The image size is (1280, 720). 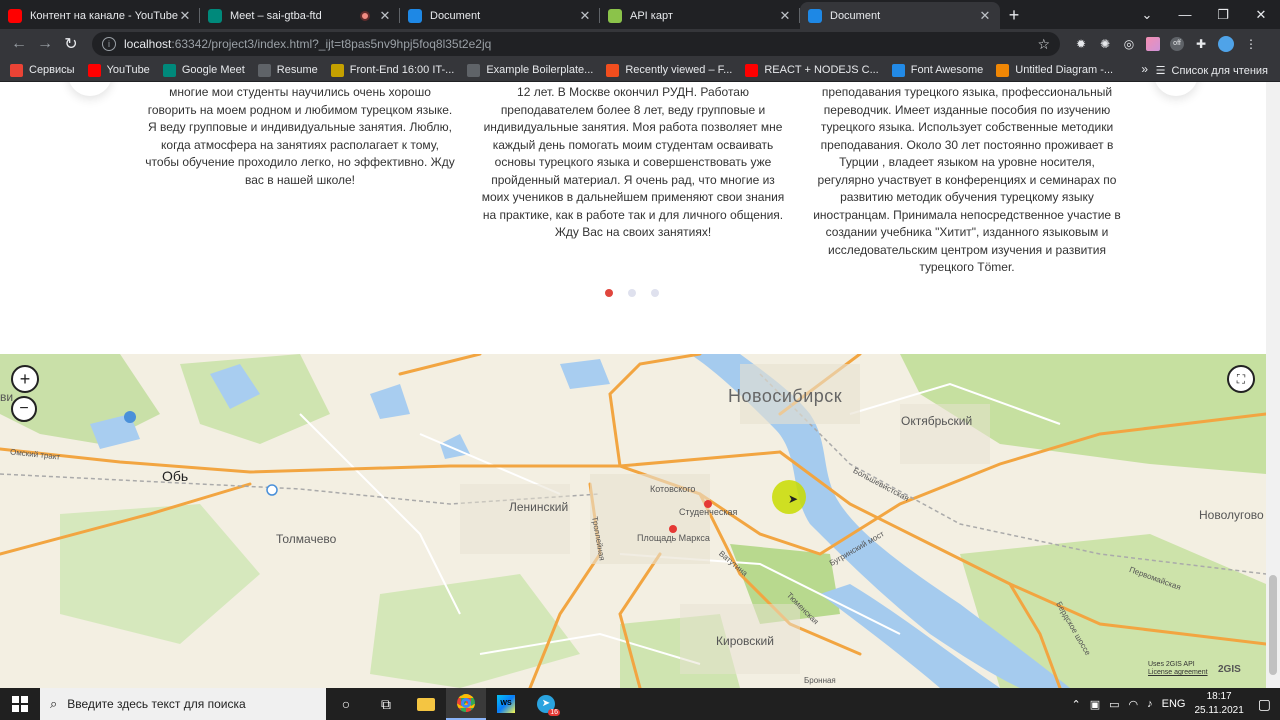 I want to click on fullscreen-button: ⛶, so click(x=1241, y=379).